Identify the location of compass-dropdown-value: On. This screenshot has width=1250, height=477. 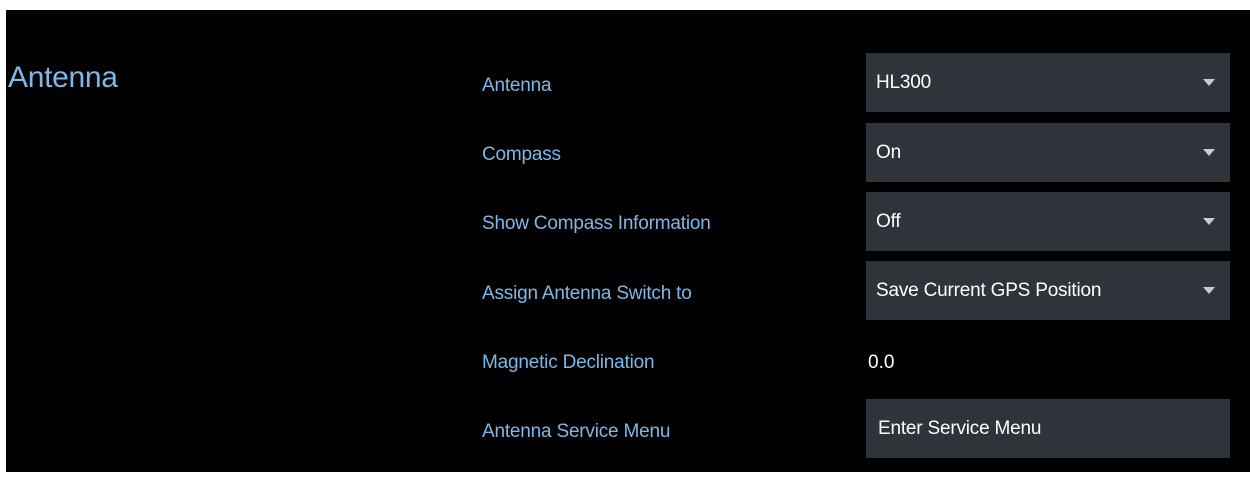
(888, 152).